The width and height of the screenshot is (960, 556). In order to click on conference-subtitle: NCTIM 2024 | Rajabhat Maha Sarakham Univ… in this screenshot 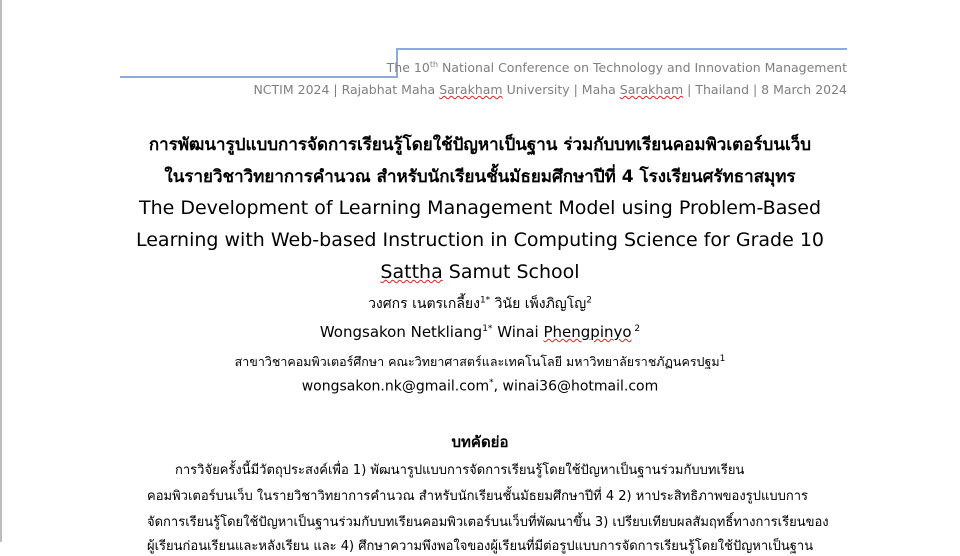, I will do `click(550, 89)`.